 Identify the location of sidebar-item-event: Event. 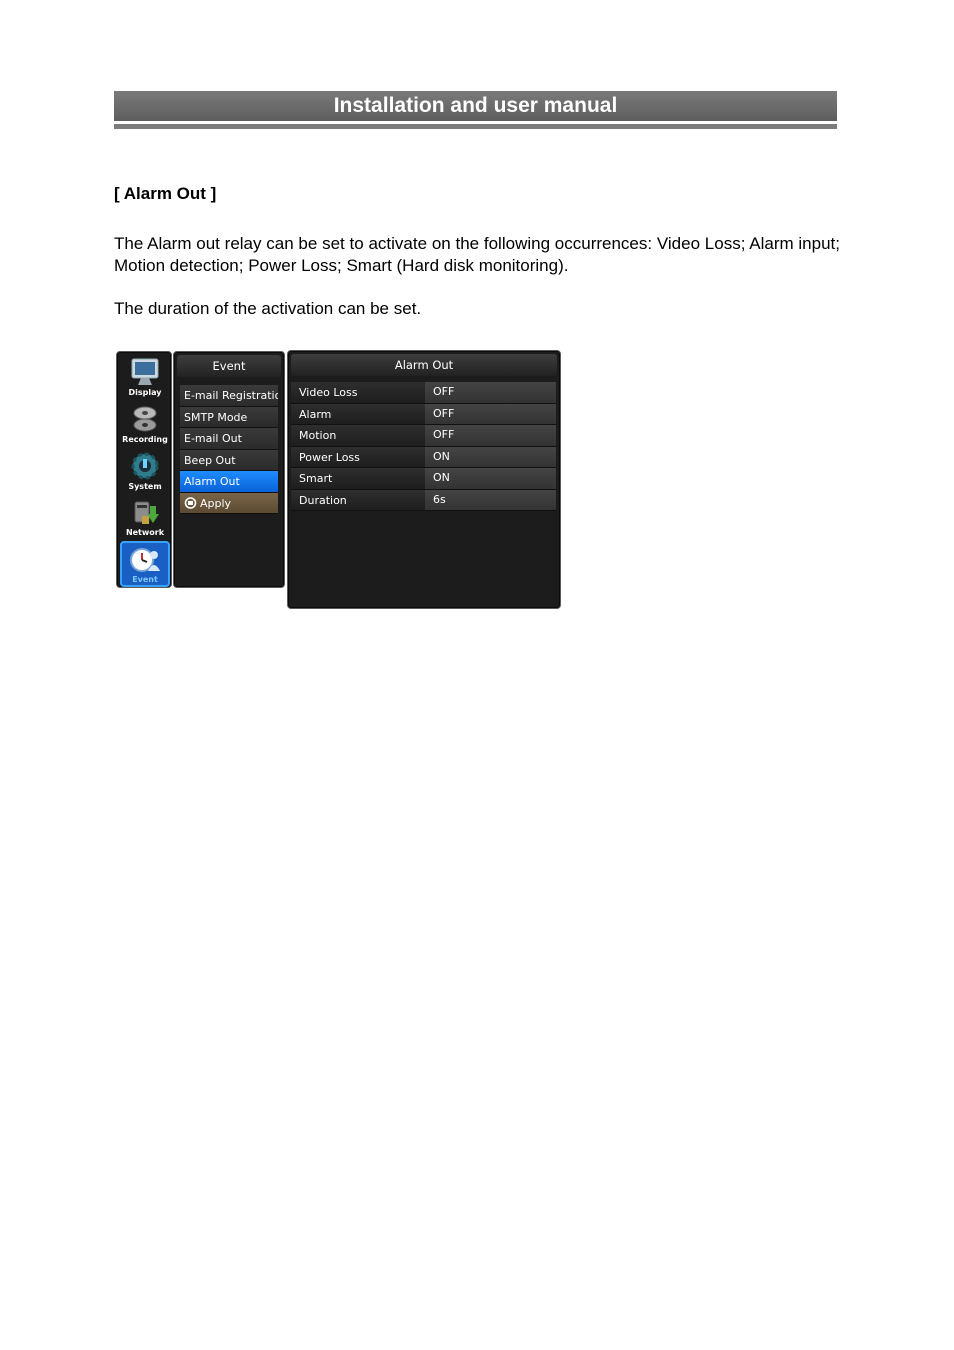
(145, 564).